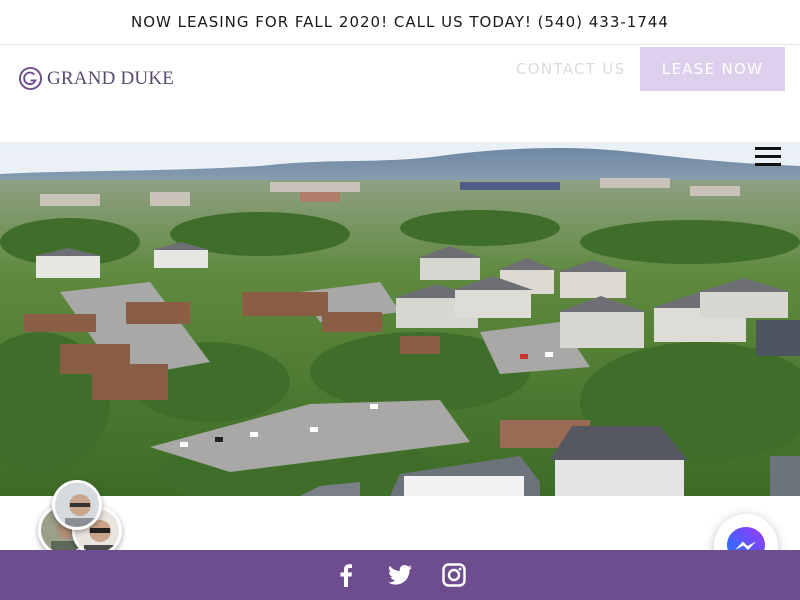 This screenshot has width=800, height=600. What do you see at coordinates (712, 69) in the screenshot?
I see `lease-now-button: LEASE NOW` at bounding box center [712, 69].